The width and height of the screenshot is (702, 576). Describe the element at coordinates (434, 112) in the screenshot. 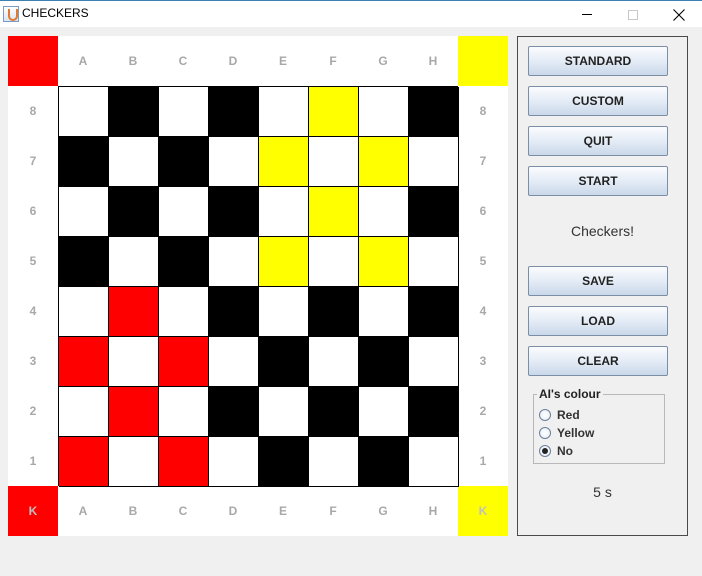

I see `board-square-h8` at that location.